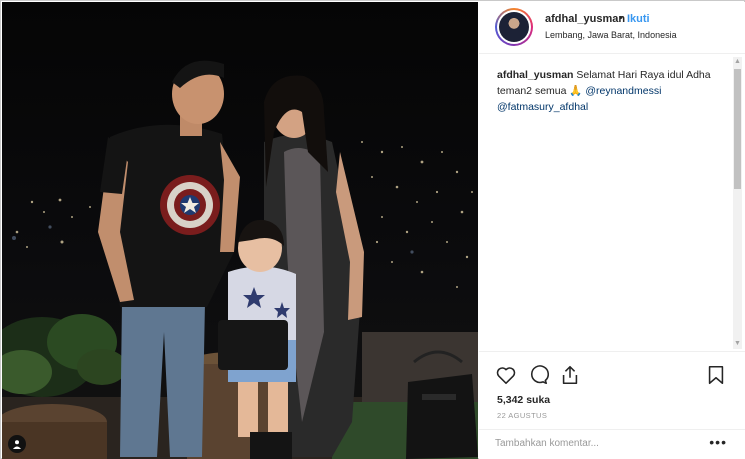  I want to click on mention-link-1: @reynandmessi, so click(623, 91).